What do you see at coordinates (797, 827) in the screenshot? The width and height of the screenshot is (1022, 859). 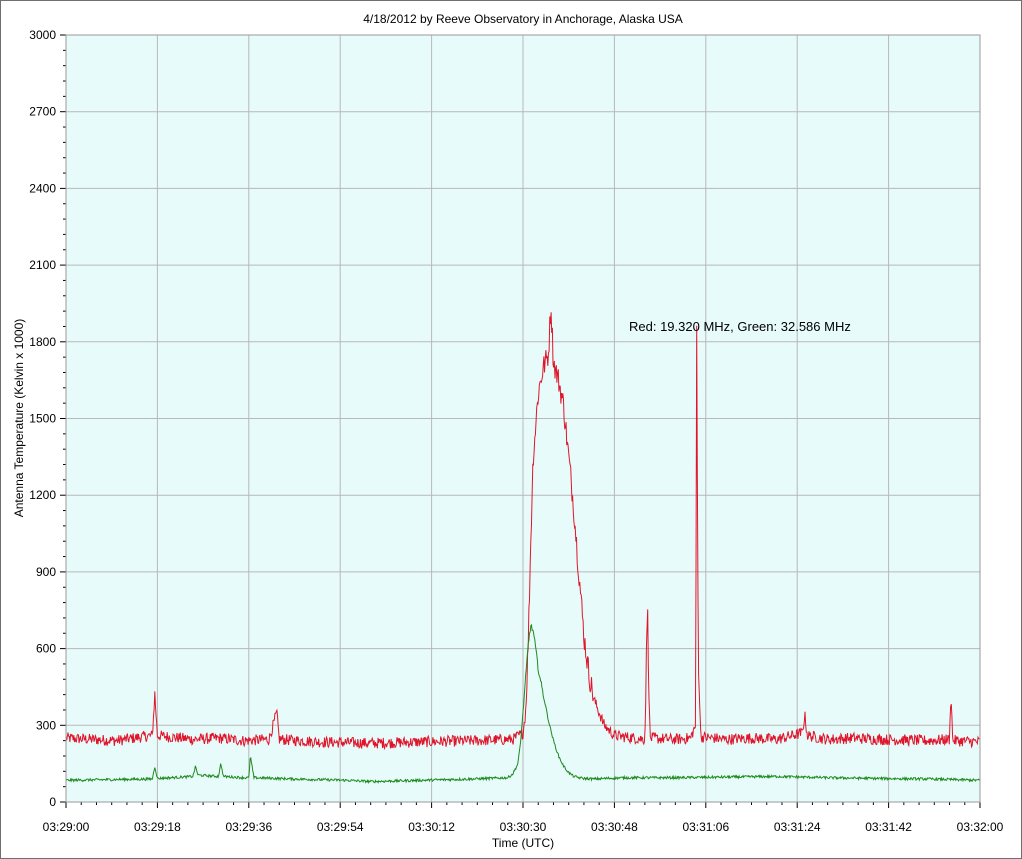 I see `x-tick-label: 03:31:24` at bounding box center [797, 827].